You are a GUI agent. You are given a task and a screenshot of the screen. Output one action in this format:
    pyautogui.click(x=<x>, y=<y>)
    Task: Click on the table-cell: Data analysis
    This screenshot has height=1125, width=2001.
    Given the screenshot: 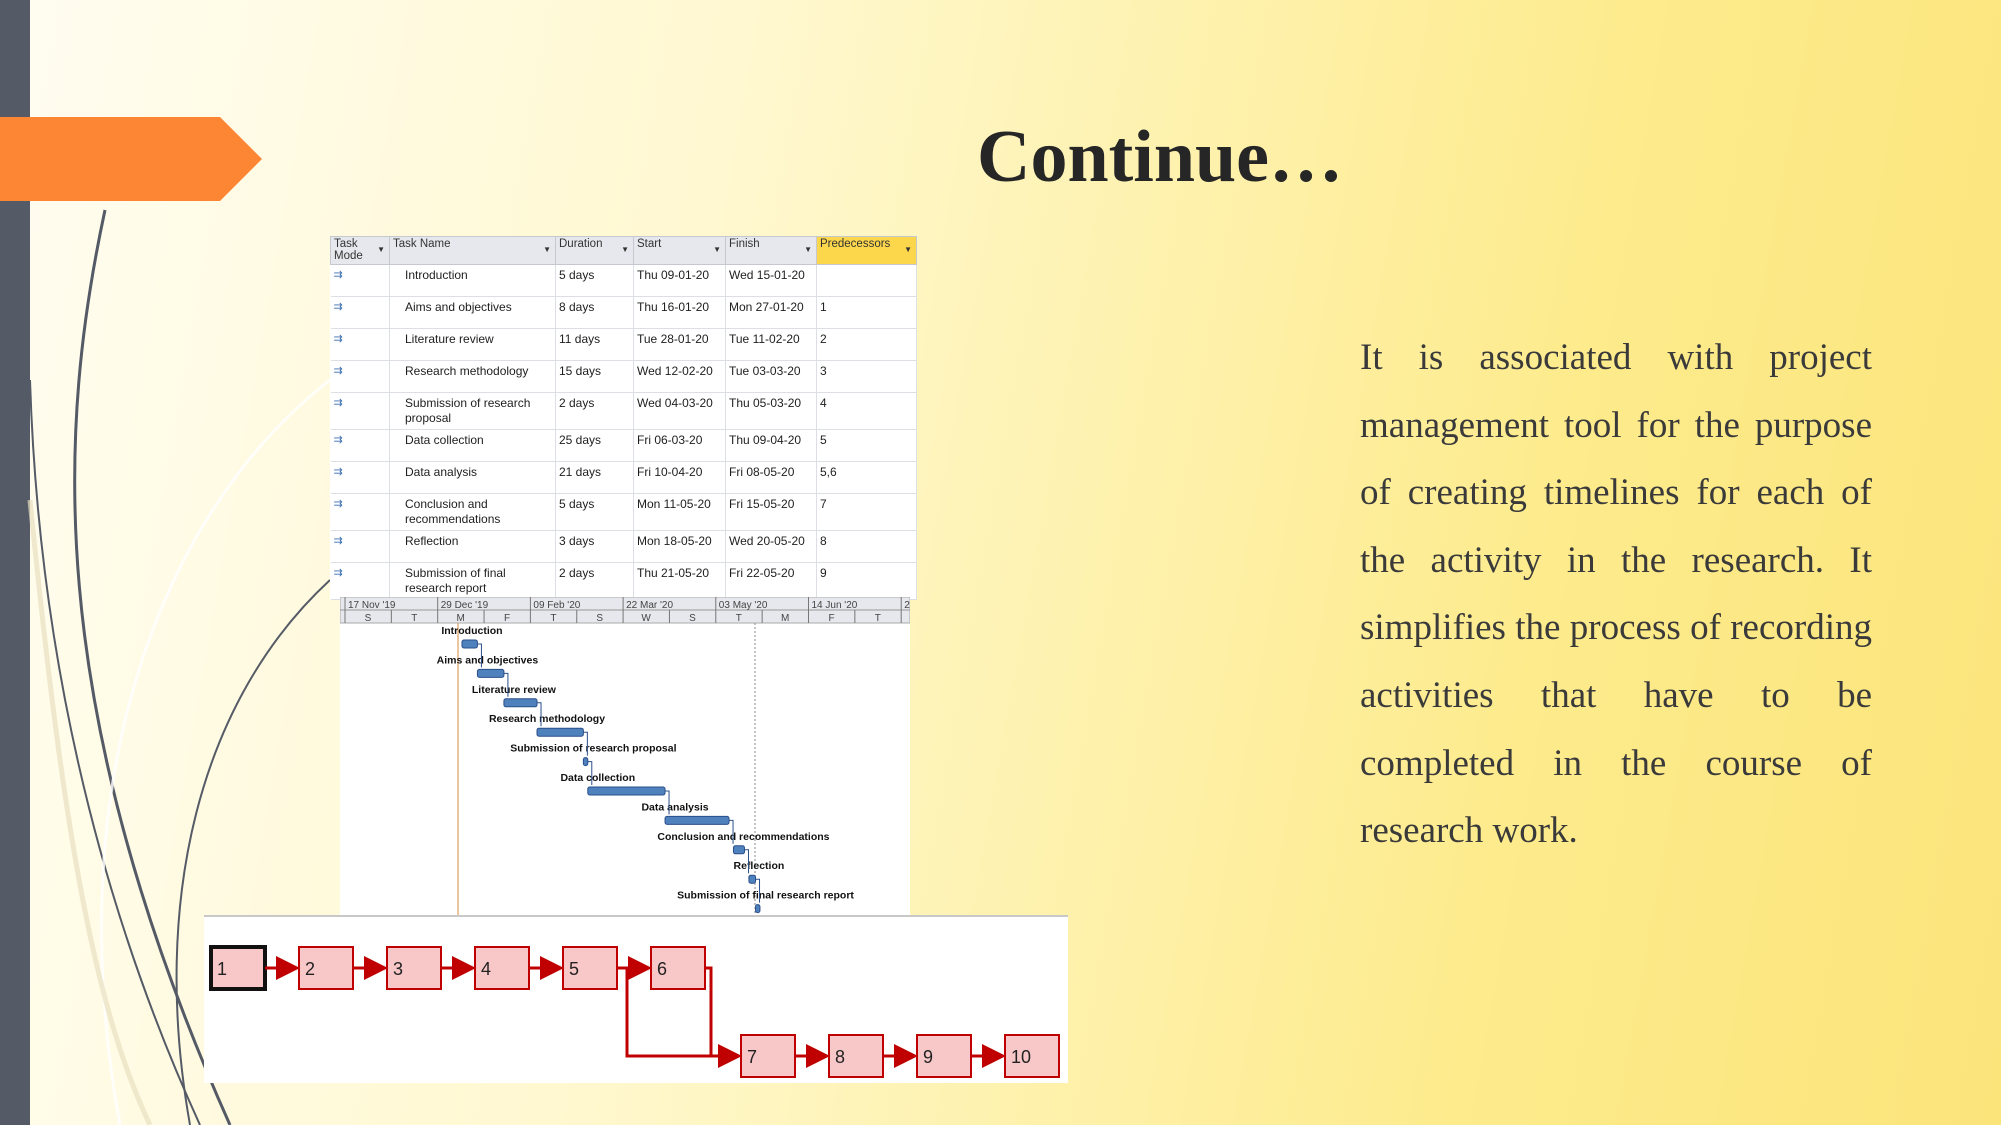 What is the action you would take?
    pyautogui.click(x=472, y=477)
    